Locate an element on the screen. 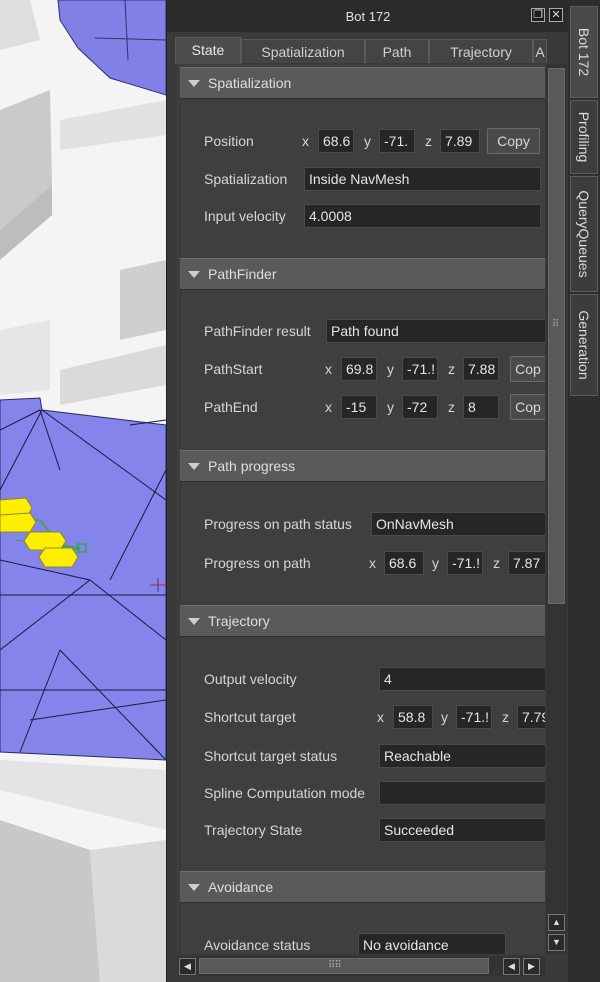 Image resolution: width=600 pixels, height=982 pixels. section-title: Trajectory is located at coordinates (239, 621).